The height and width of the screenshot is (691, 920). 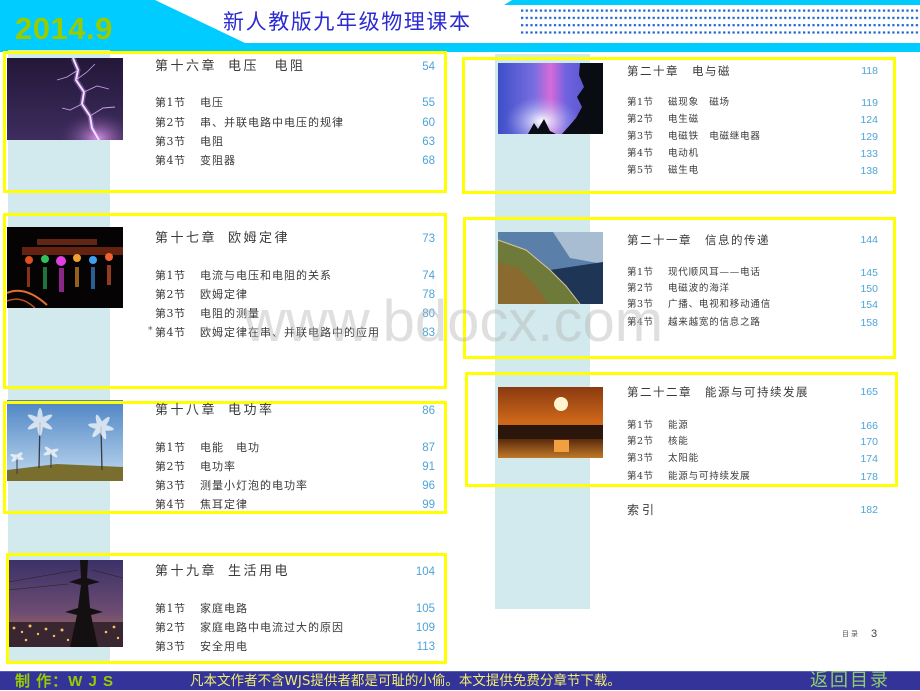 I want to click on chapter-page-number: 104, so click(x=425, y=572).